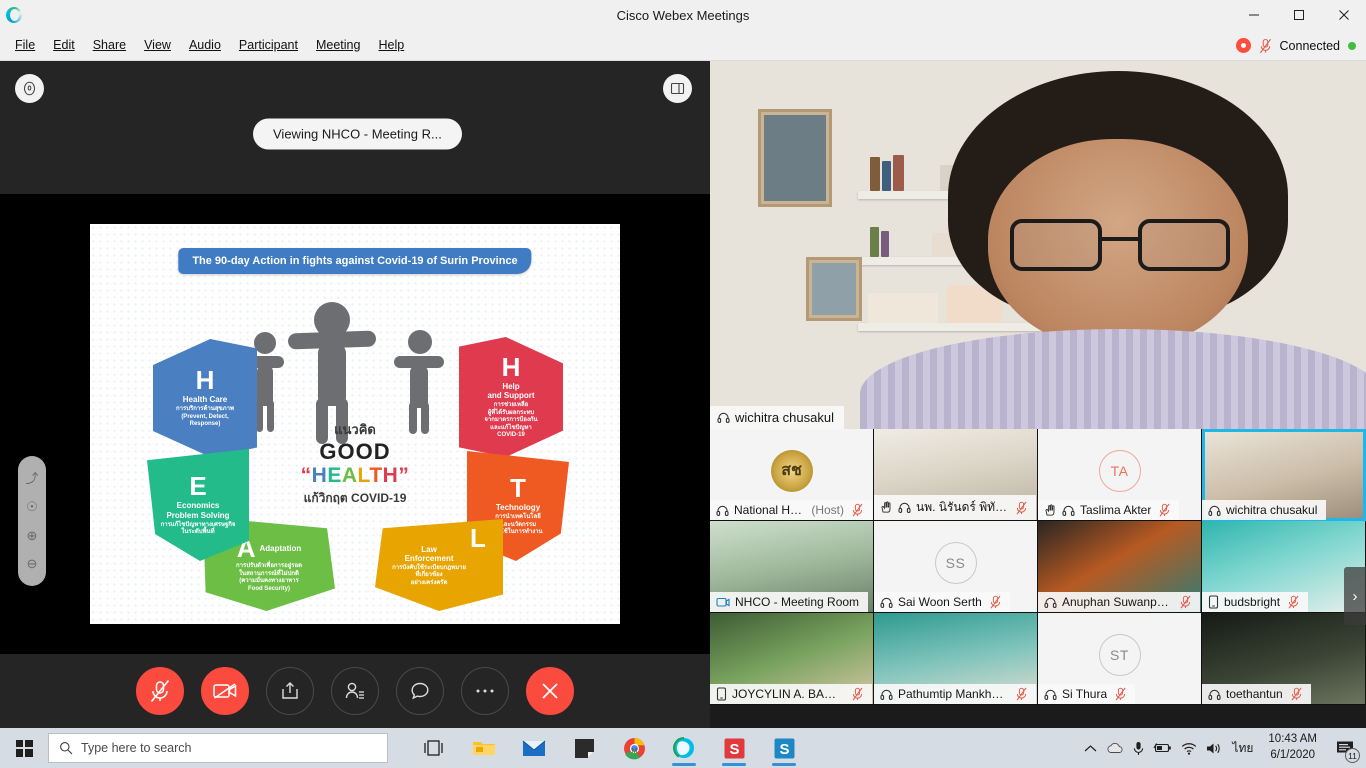  I want to click on more-options-button, so click(485, 691).